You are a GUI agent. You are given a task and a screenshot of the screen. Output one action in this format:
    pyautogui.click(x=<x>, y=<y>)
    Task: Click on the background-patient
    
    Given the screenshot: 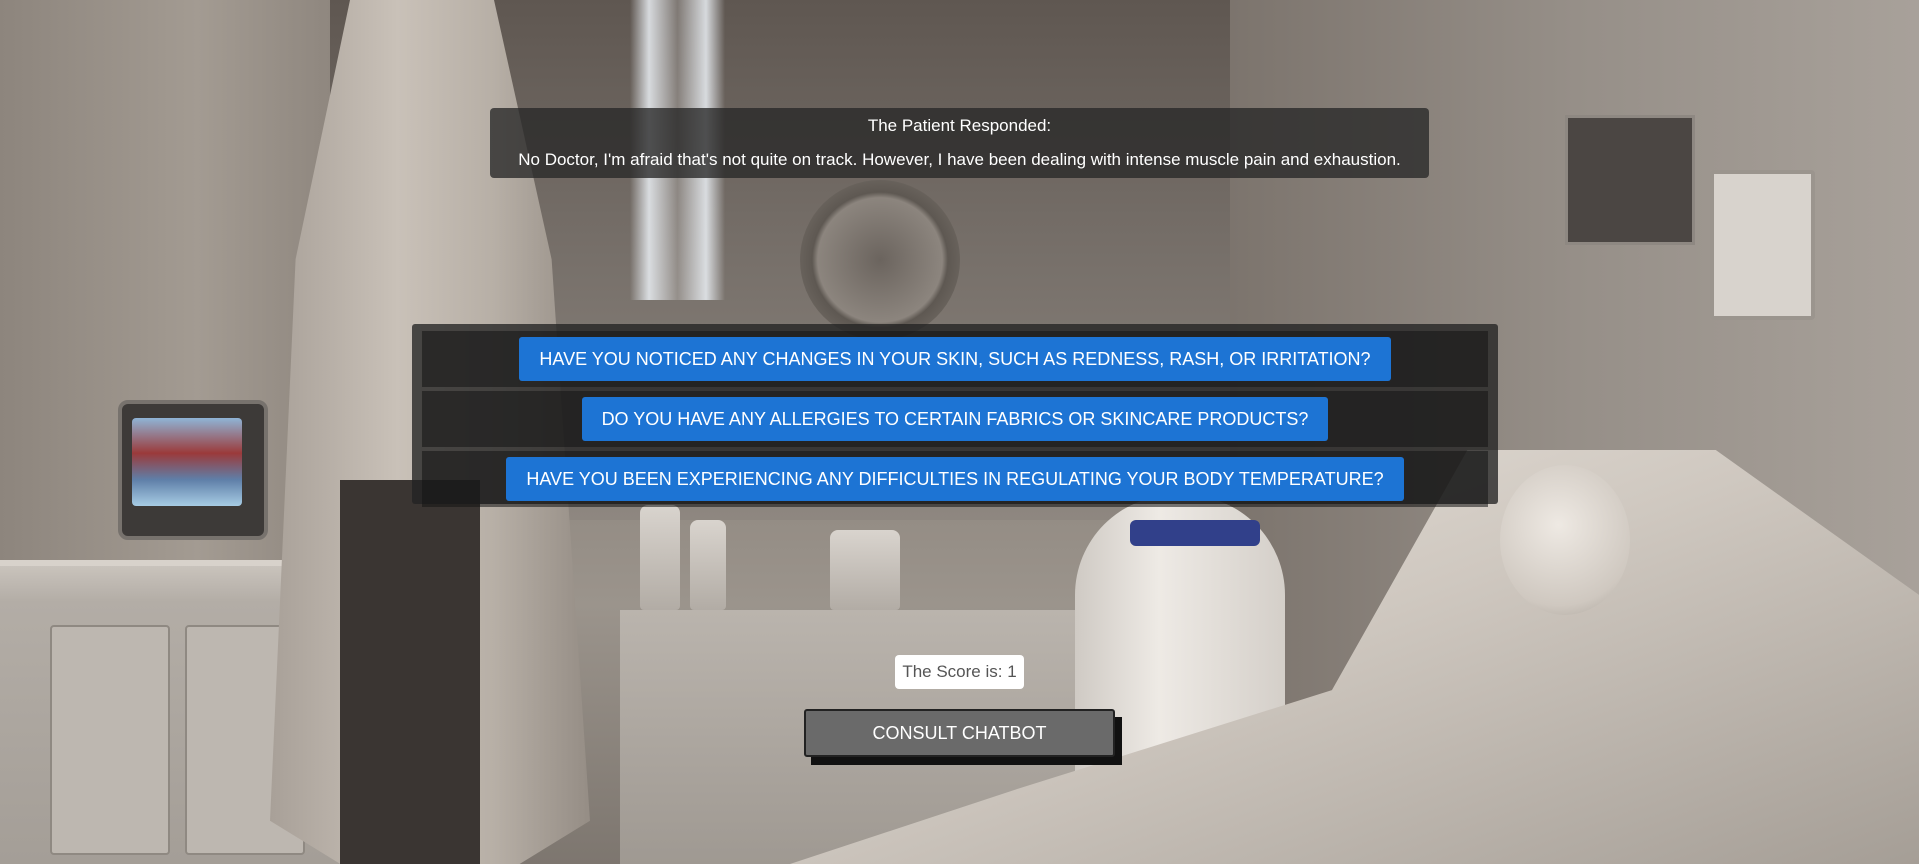 What is the action you would take?
    pyautogui.click(x=1565, y=540)
    